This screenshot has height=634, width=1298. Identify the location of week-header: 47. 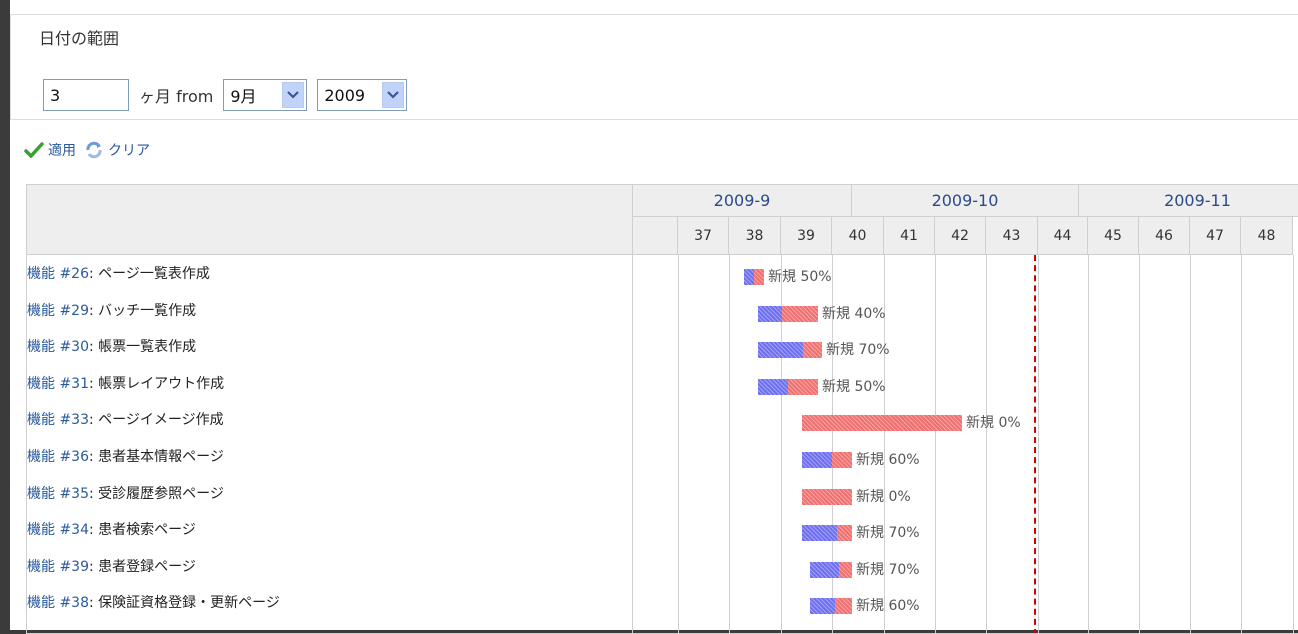
(1215, 236).